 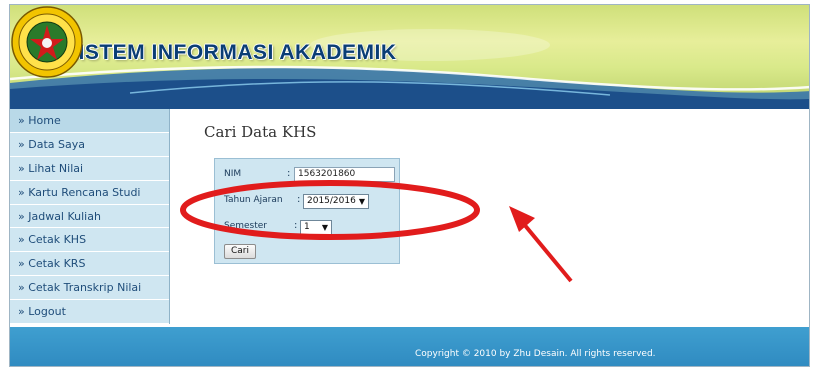 What do you see at coordinates (246, 226) in the screenshot?
I see `semester-label: Semester` at bounding box center [246, 226].